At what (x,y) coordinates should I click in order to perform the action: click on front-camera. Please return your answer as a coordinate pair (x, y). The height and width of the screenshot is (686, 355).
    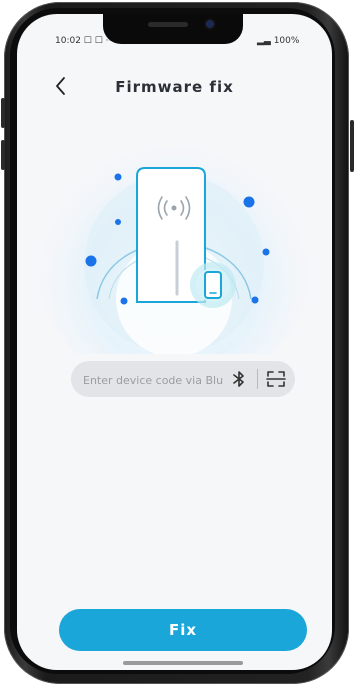
    Looking at the image, I should click on (210, 24).